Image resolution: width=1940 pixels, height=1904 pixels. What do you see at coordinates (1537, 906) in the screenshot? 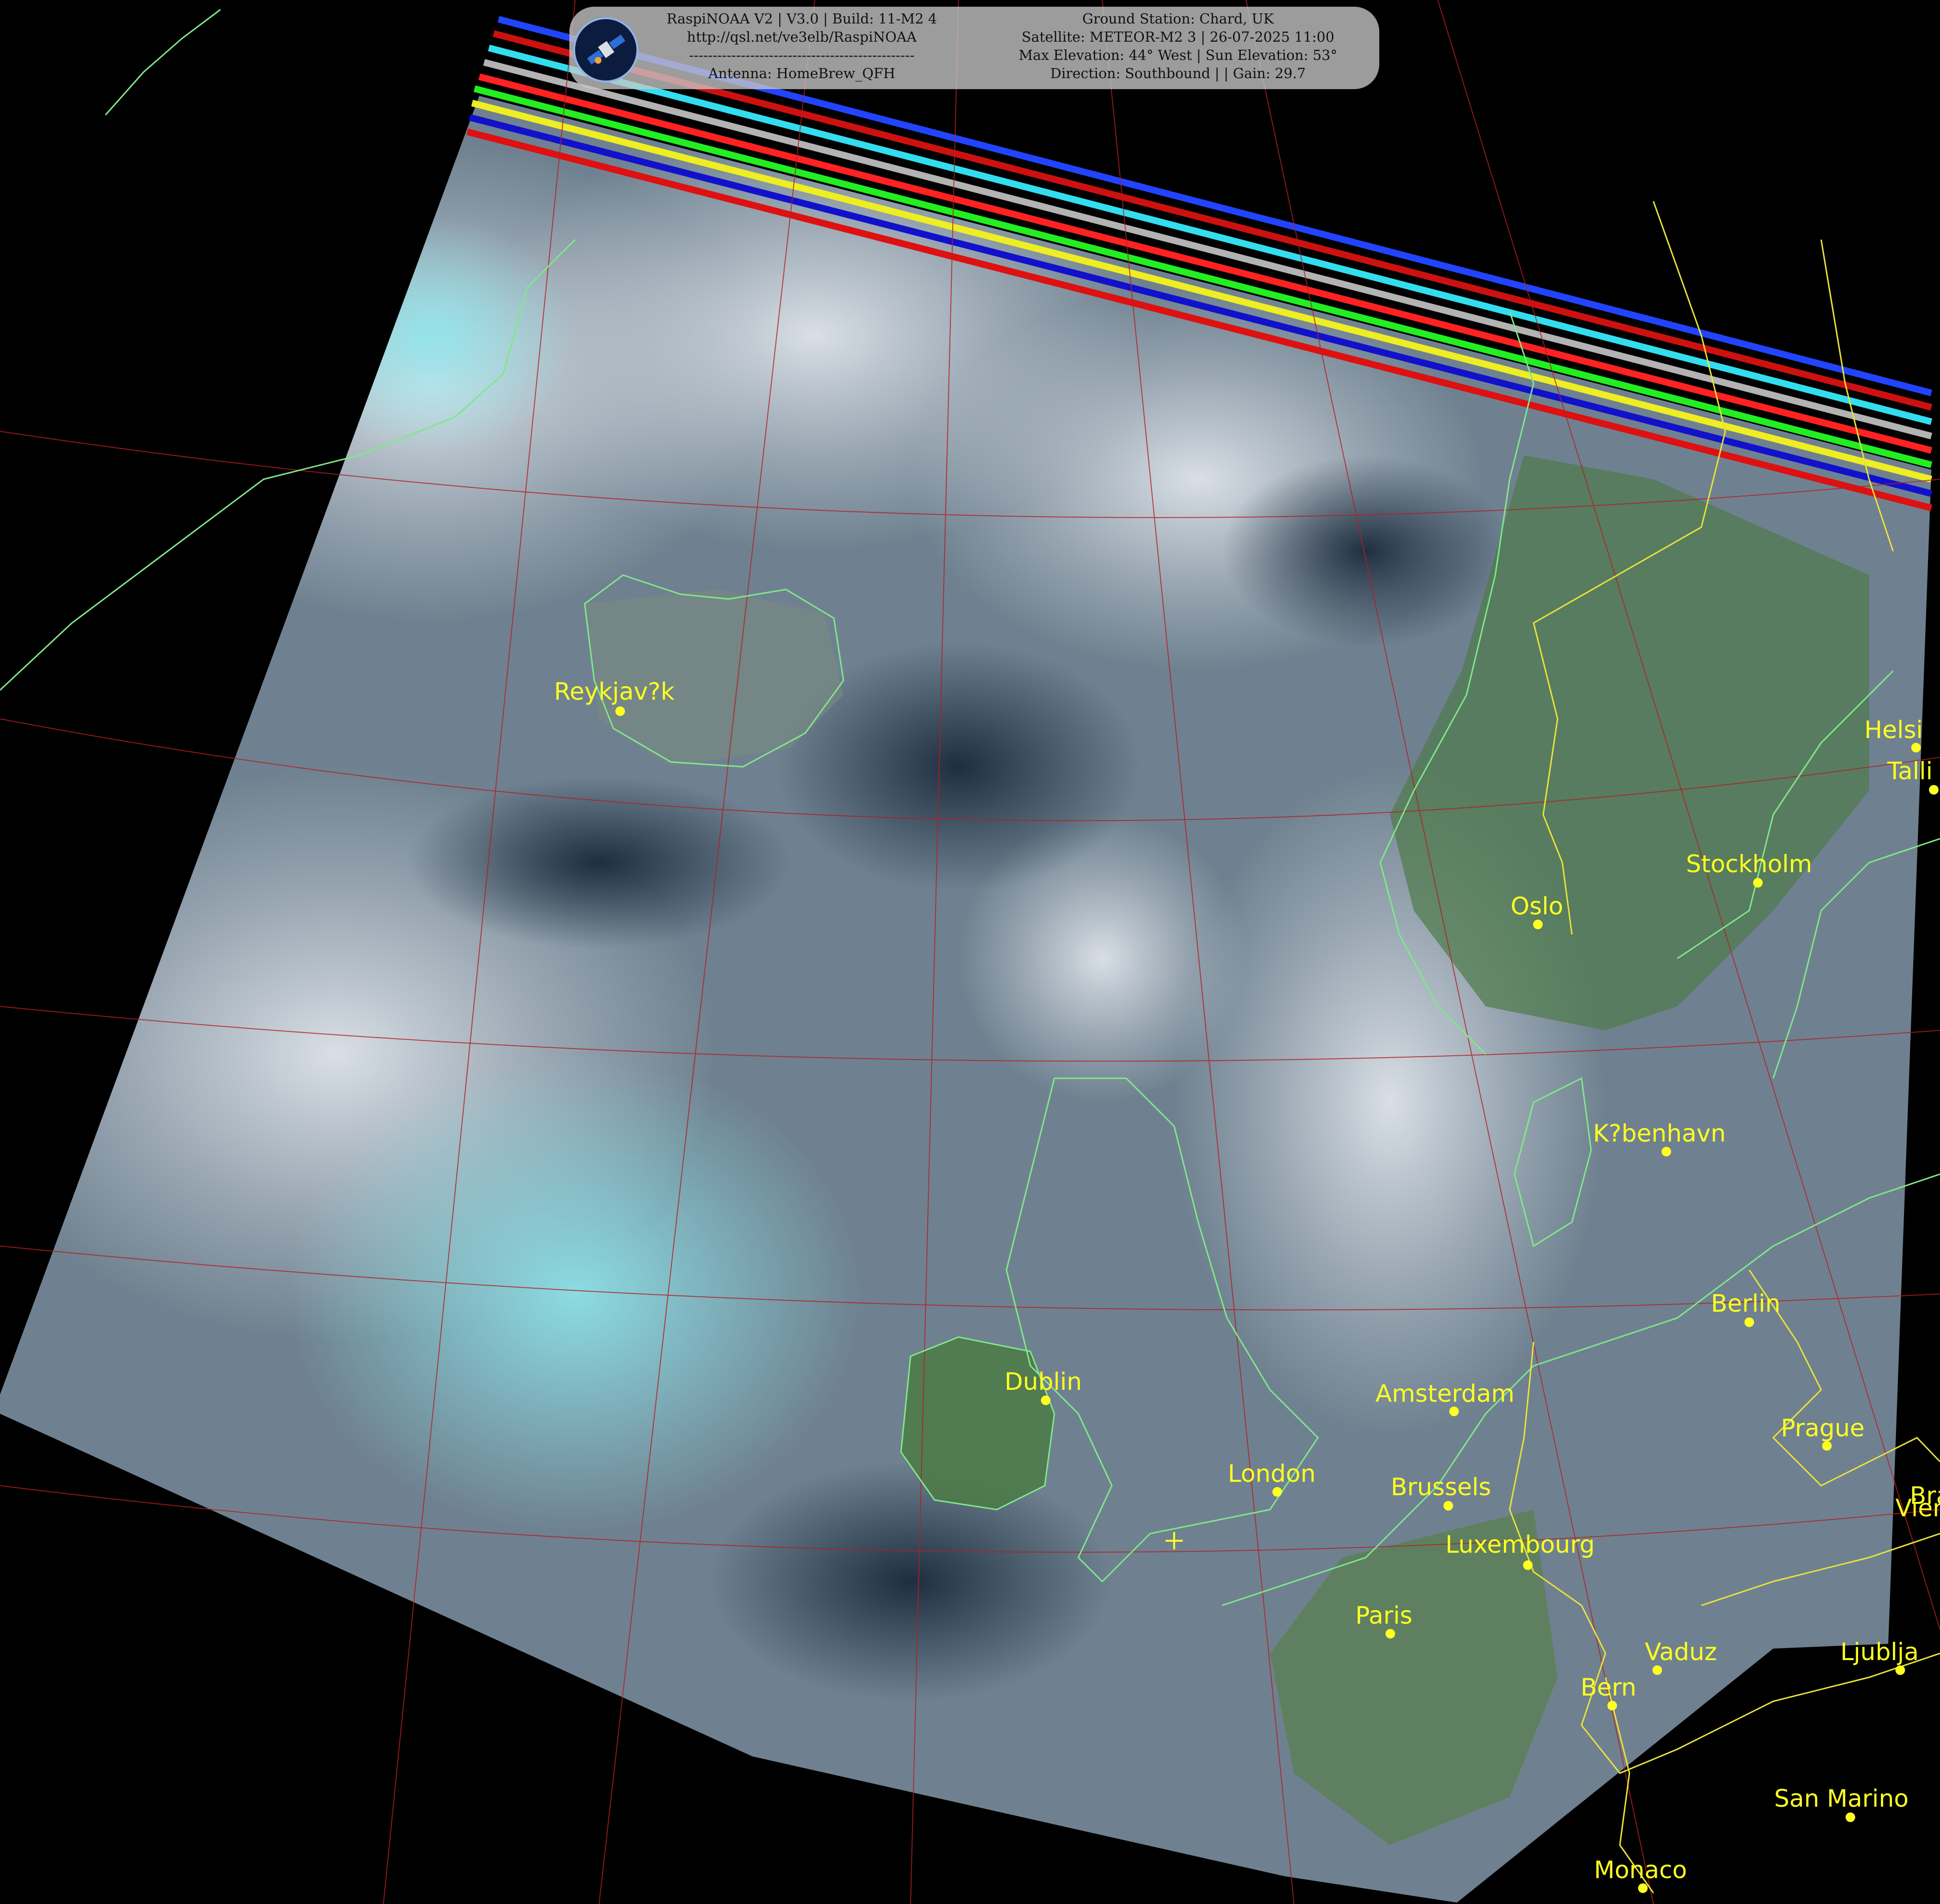
I see `city-label-oslo: Oslo` at bounding box center [1537, 906].